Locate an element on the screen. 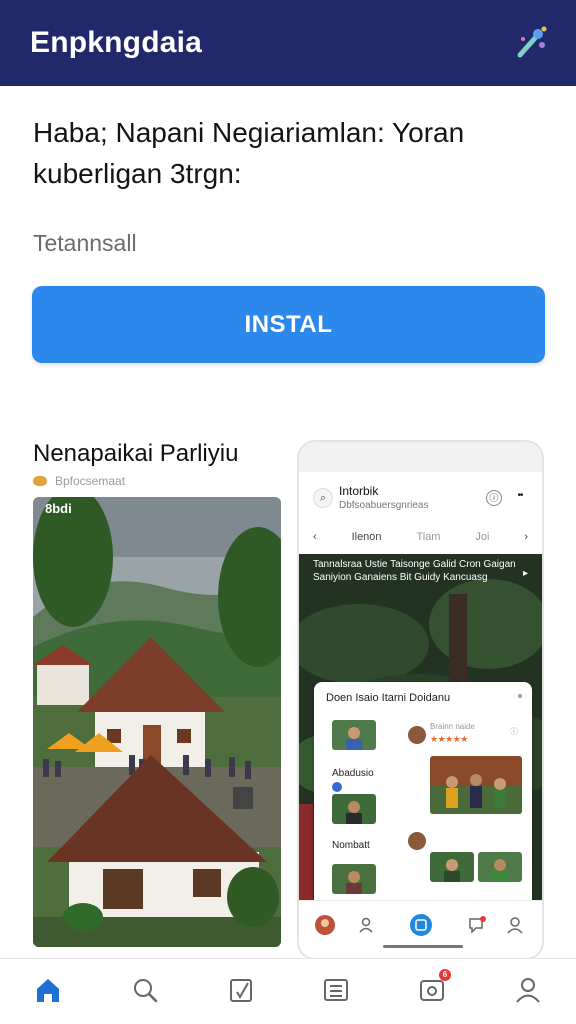 The image size is (576, 1024). phone-nav-people-icon is located at coordinates (367, 925).